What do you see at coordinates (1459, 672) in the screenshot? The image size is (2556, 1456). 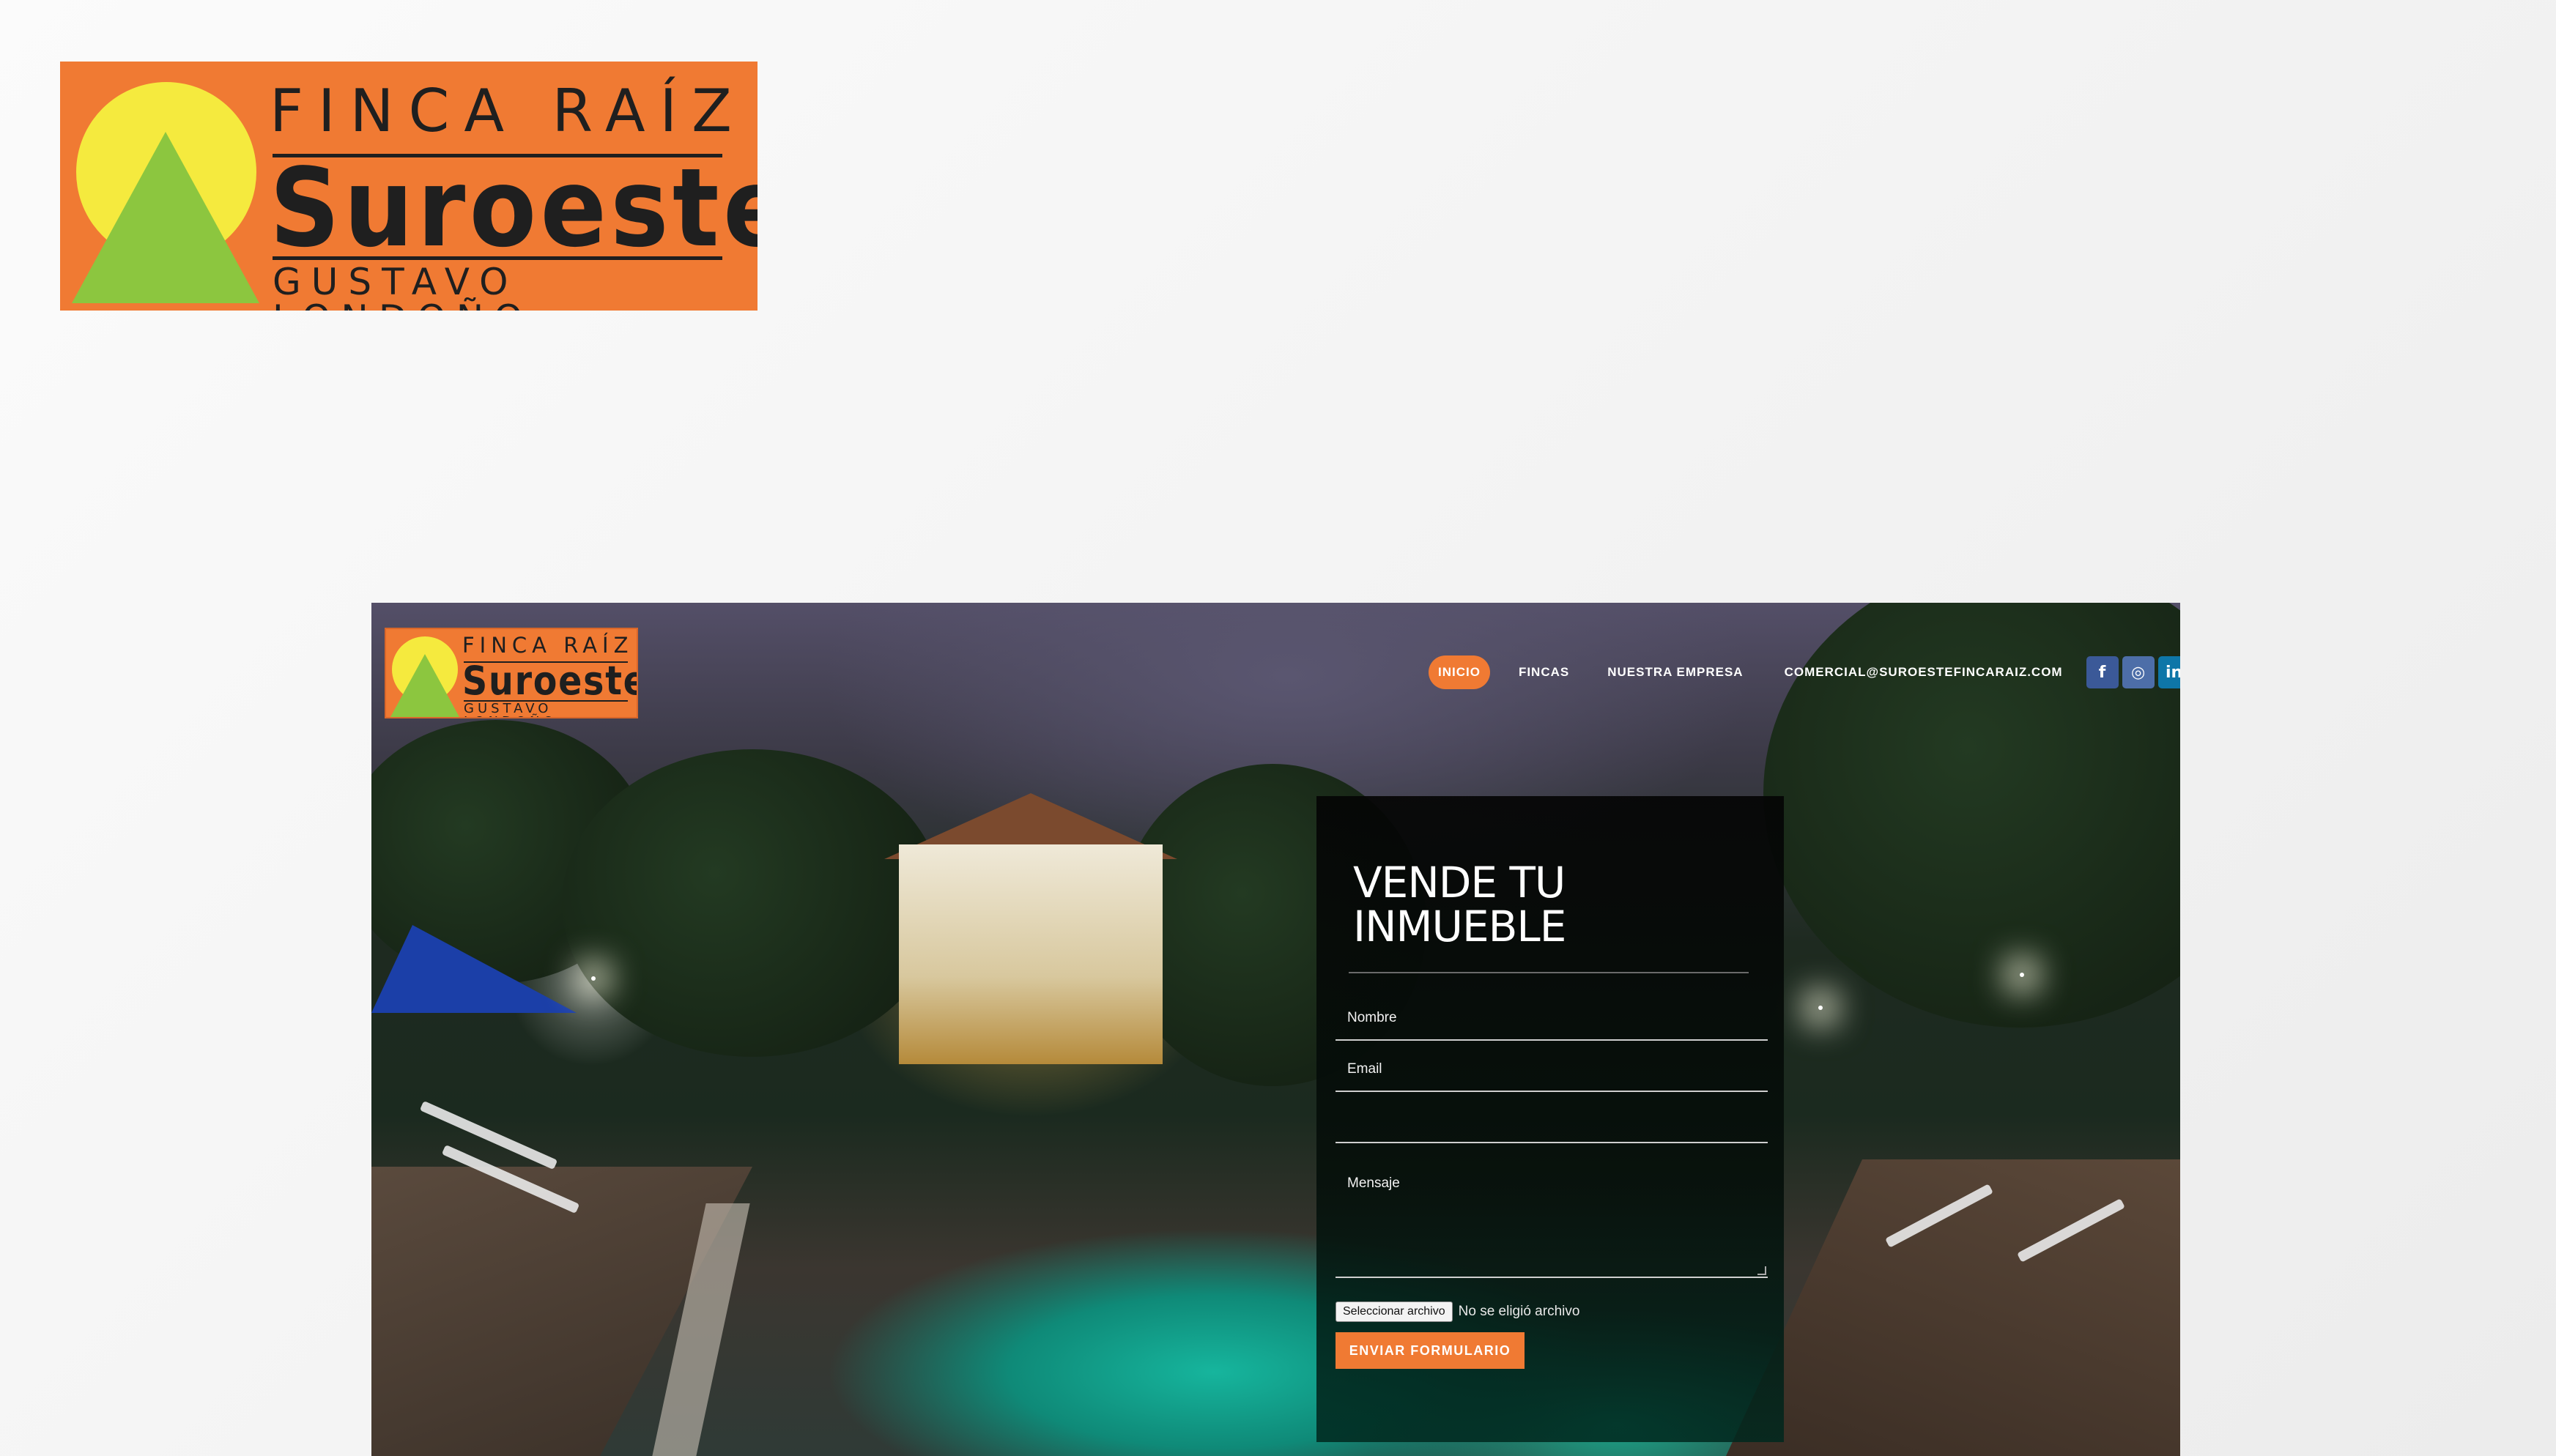 I see `nav-item-inicio: INICIO` at bounding box center [1459, 672].